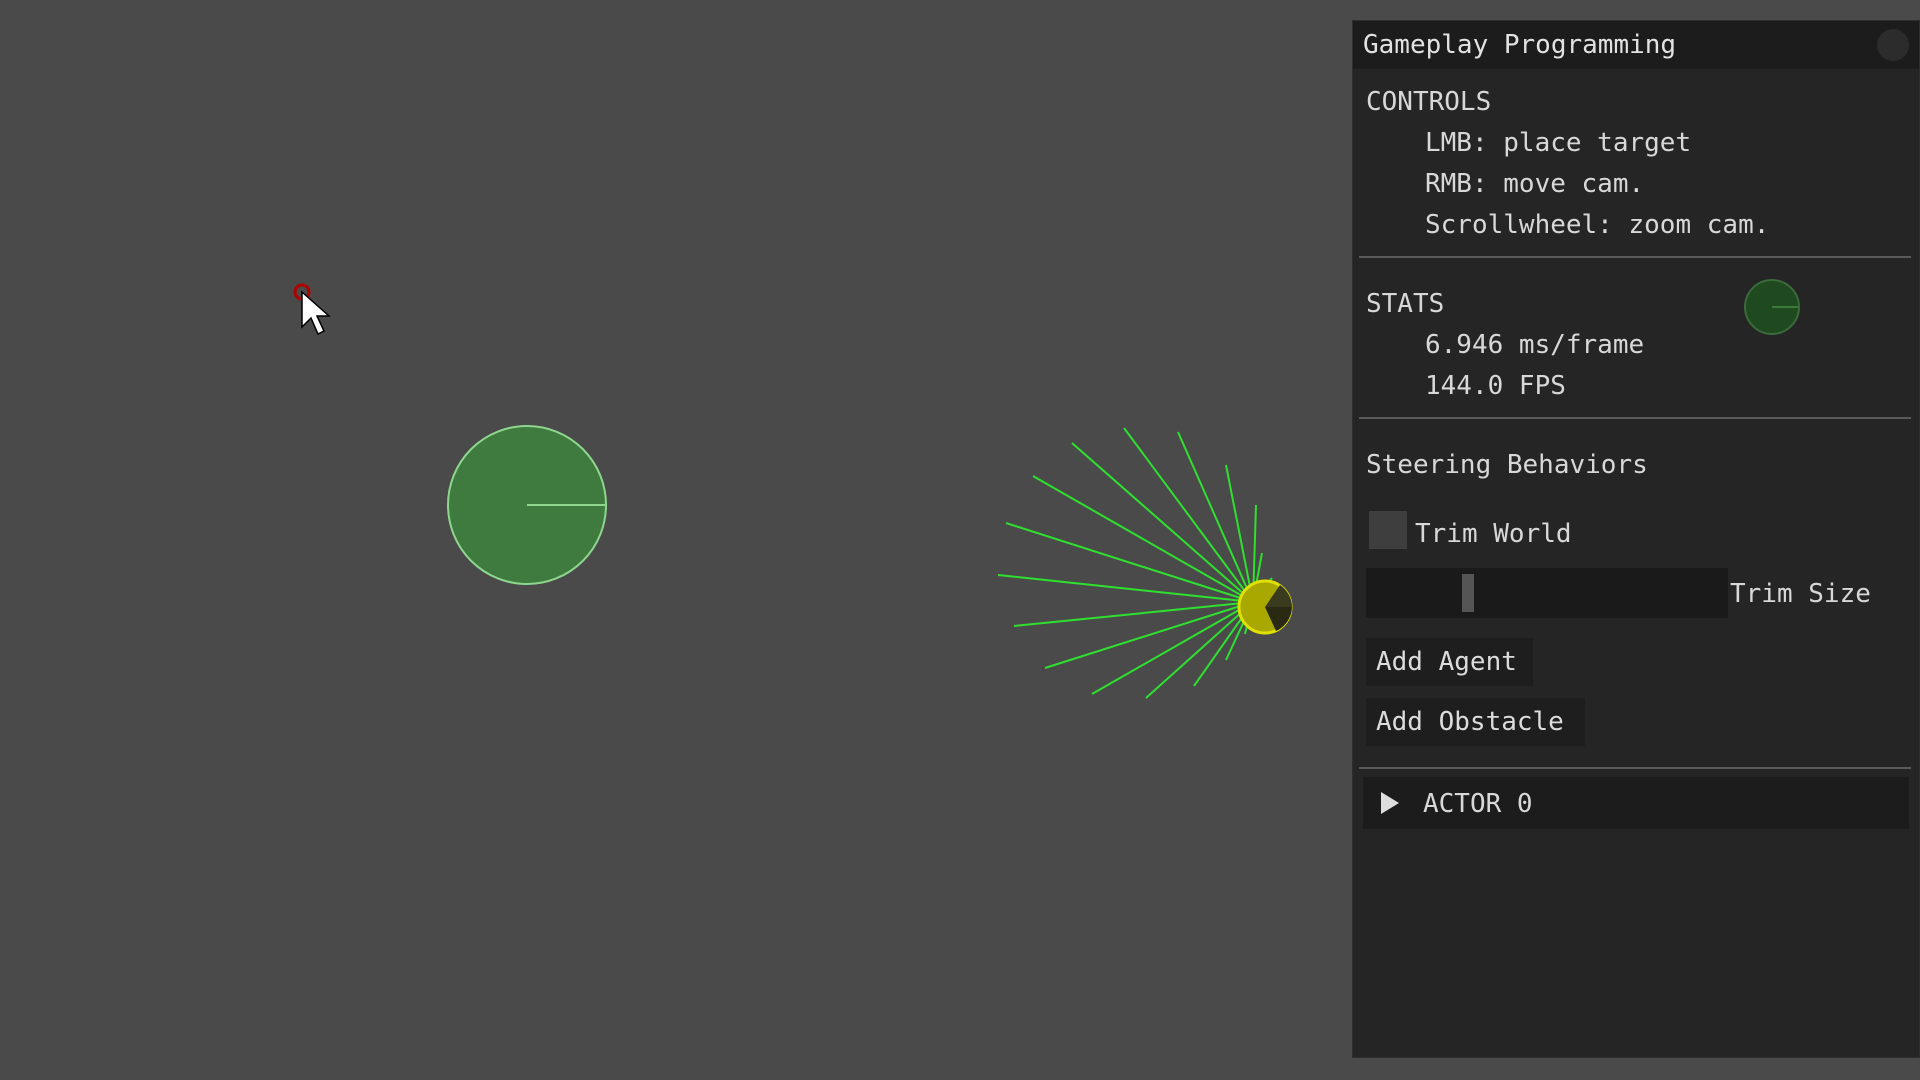 The height and width of the screenshot is (1080, 1920). What do you see at coordinates (1772, 307) in the screenshot?
I see `stats-indicator-icon` at bounding box center [1772, 307].